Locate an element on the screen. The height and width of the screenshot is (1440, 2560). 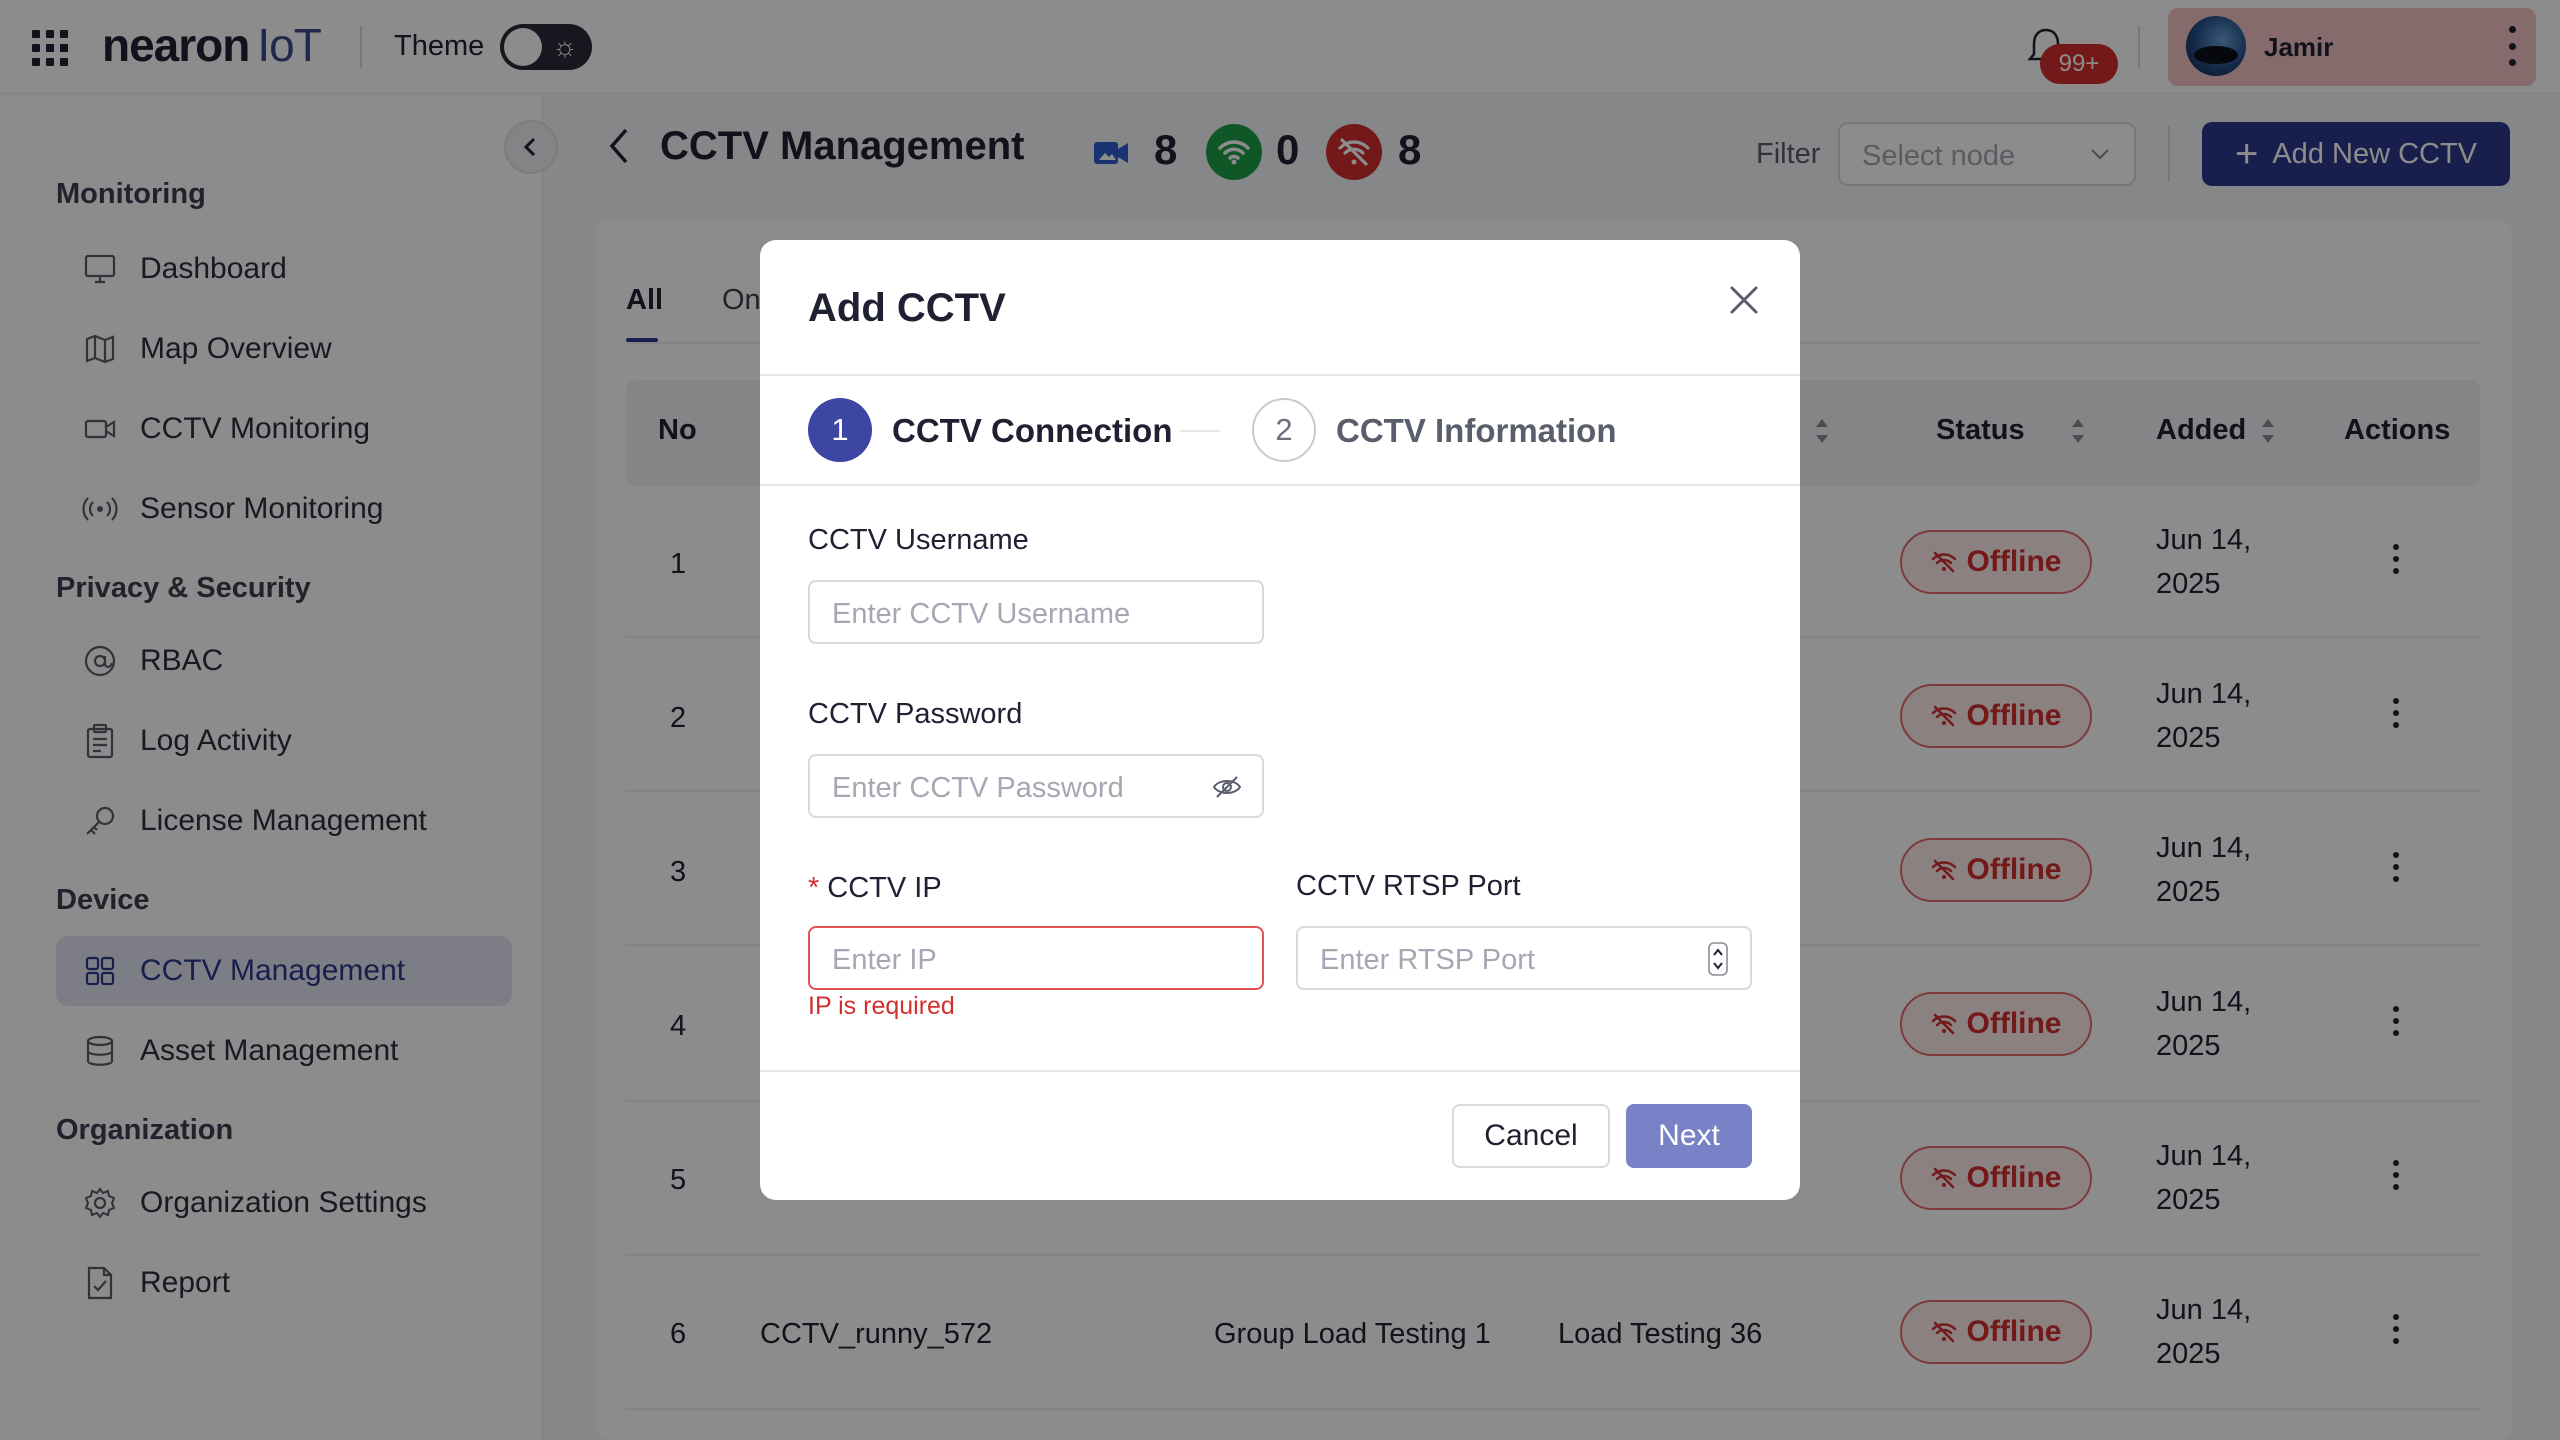
input-placeholder: Enter IP is located at coordinates (884, 960).